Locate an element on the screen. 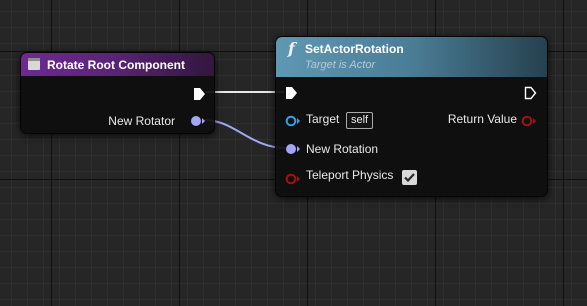 Image resolution: width=587 pixels, height=306 pixels. new-rotation-pin-icon is located at coordinates (293, 149).